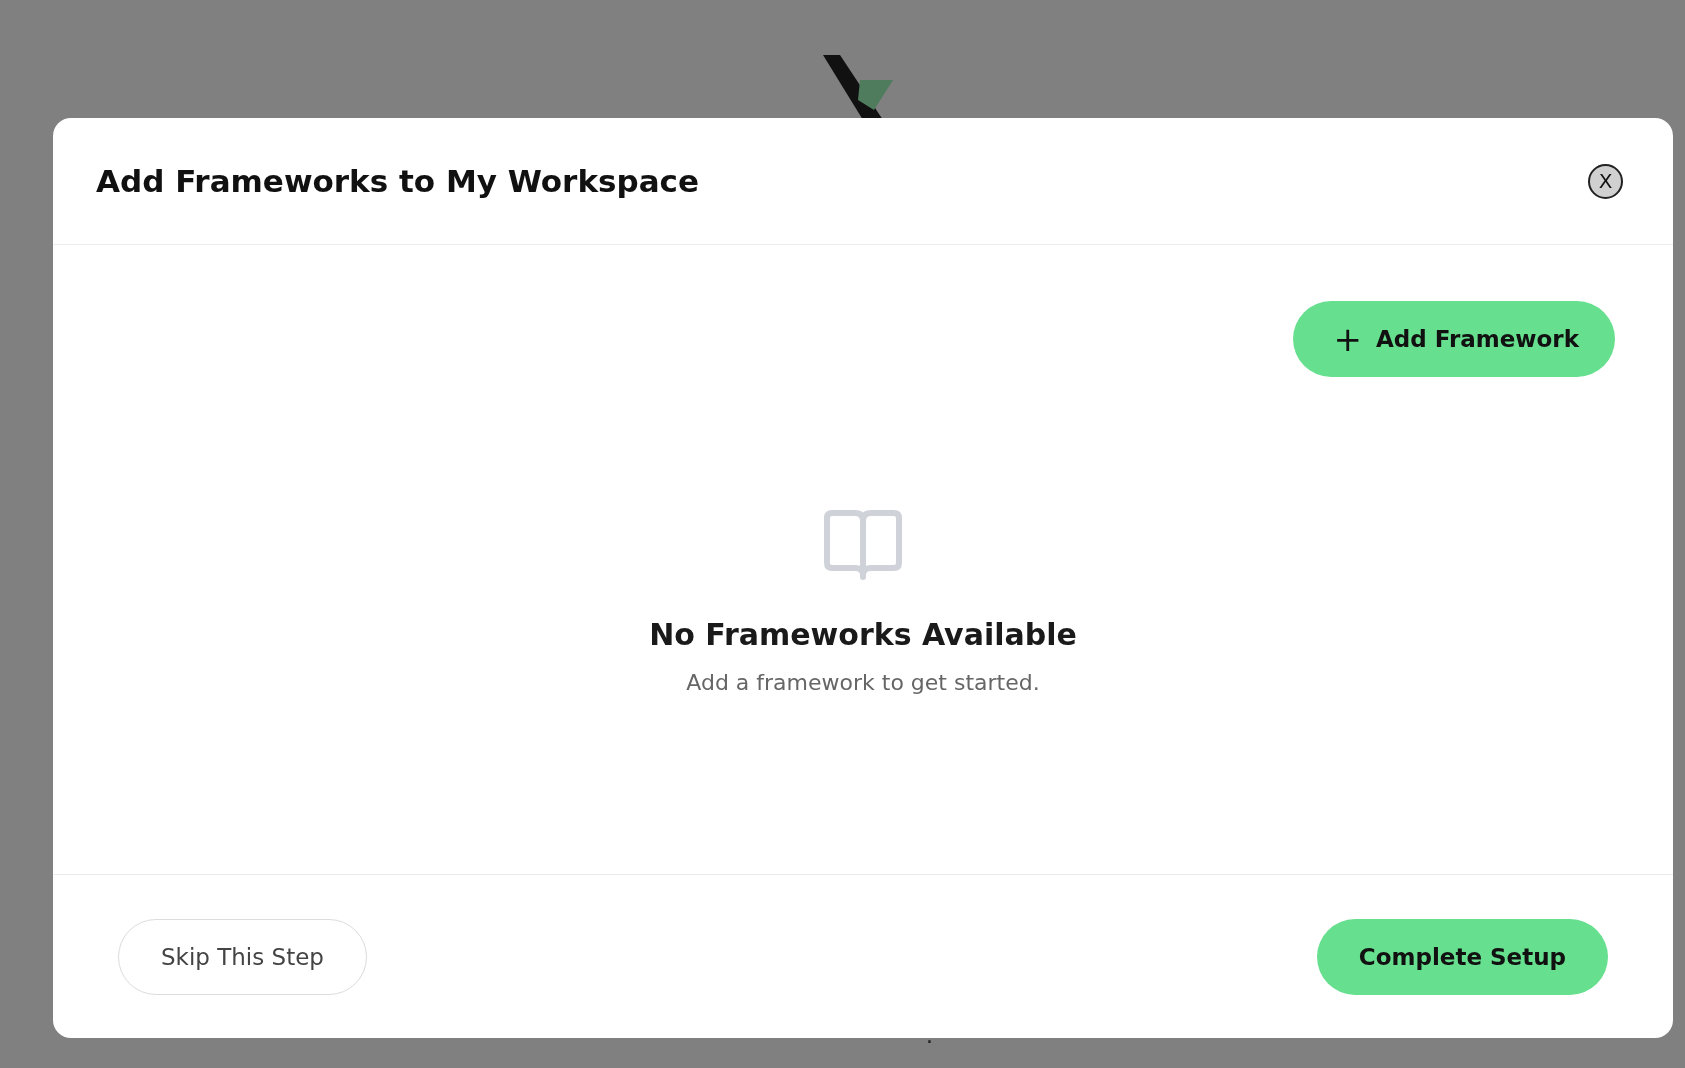 This screenshot has height=1068, width=1685. Describe the element at coordinates (1462, 956) in the screenshot. I see `complete-setup-button: Complete Setup` at that location.